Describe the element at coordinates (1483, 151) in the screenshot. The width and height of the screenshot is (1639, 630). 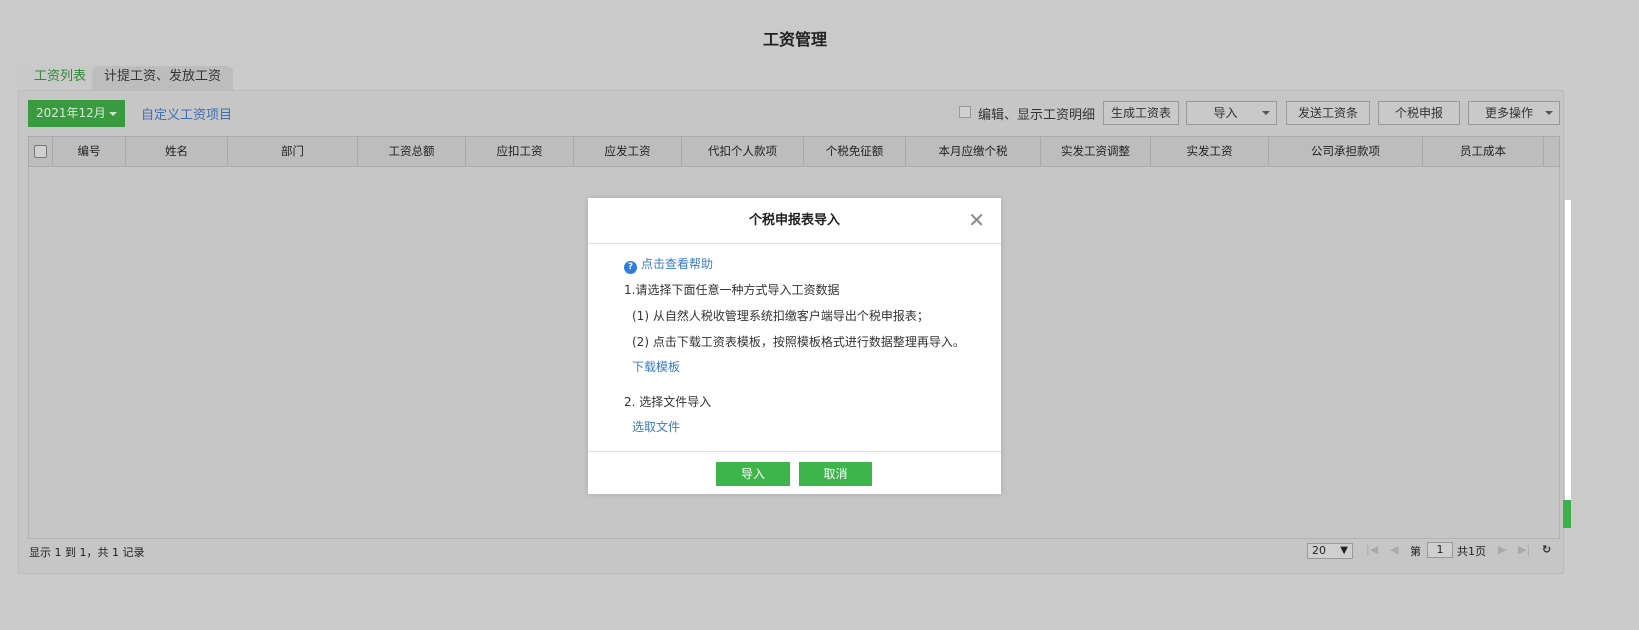
I see `col-header: 员工成本` at that location.